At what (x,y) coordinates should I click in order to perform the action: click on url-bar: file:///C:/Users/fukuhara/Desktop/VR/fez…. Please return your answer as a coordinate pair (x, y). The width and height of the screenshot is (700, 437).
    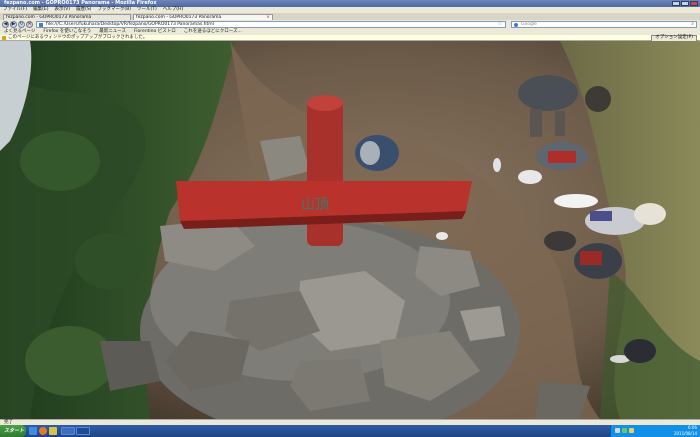
    Looking at the image, I should click on (271, 24).